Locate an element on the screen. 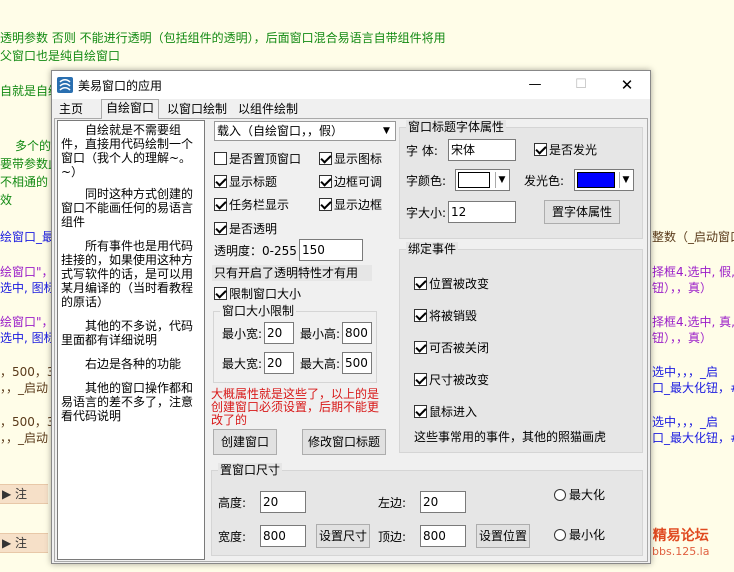 Image resolution: width=734 pixels, height=572 pixels. tab-home: 主页 is located at coordinates (71, 110).